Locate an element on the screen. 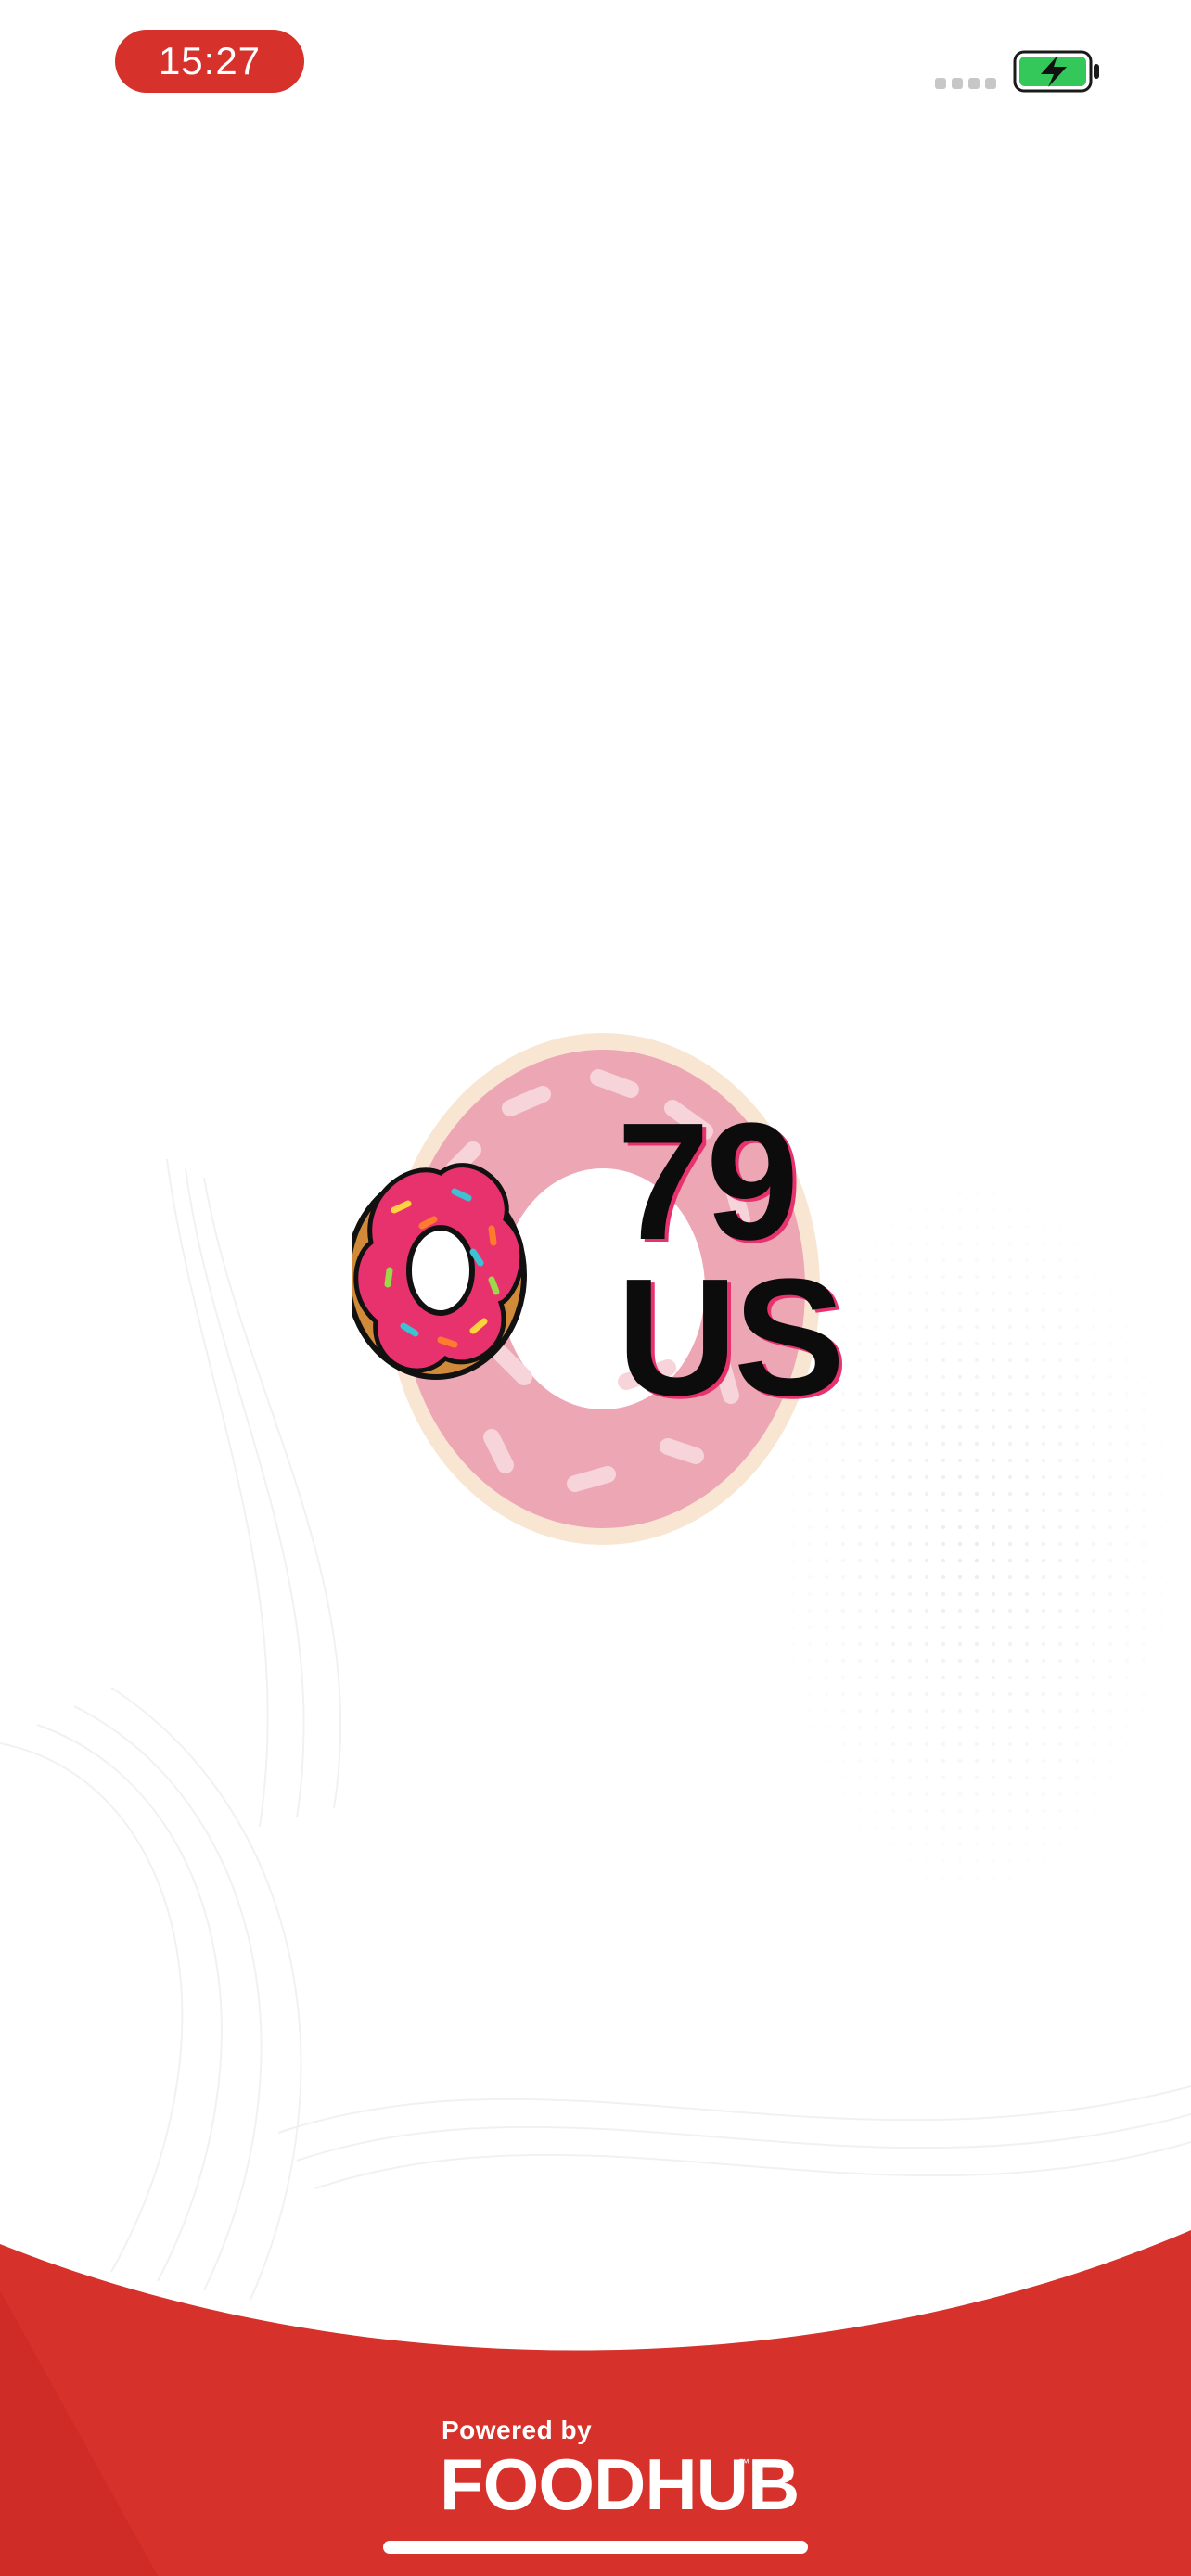 This screenshot has width=1191, height=2576. trademark-symbol: ™ is located at coordinates (743, 2462).